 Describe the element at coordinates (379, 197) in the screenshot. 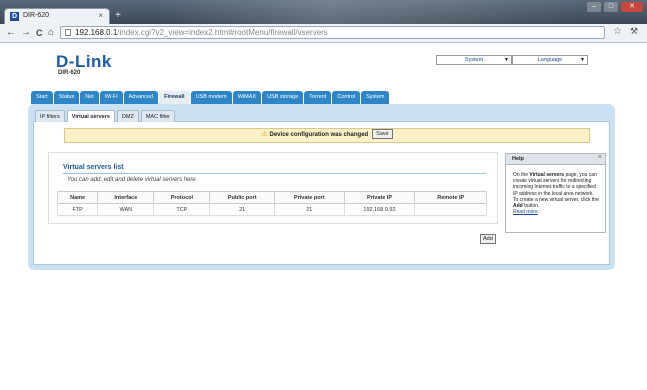

I see `column-header: Private IP` at that location.